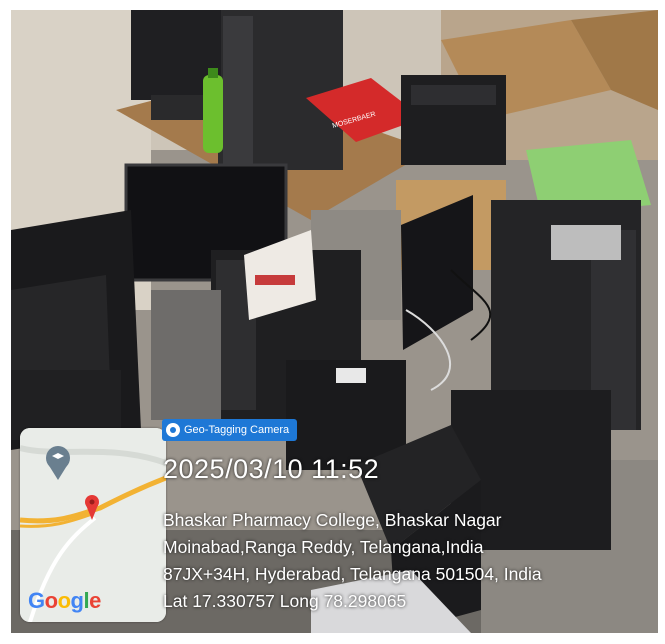 This screenshot has width=665, height=644. I want to click on coordinates: Lat 17.330757 Long 78.298065, so click(285, 601).